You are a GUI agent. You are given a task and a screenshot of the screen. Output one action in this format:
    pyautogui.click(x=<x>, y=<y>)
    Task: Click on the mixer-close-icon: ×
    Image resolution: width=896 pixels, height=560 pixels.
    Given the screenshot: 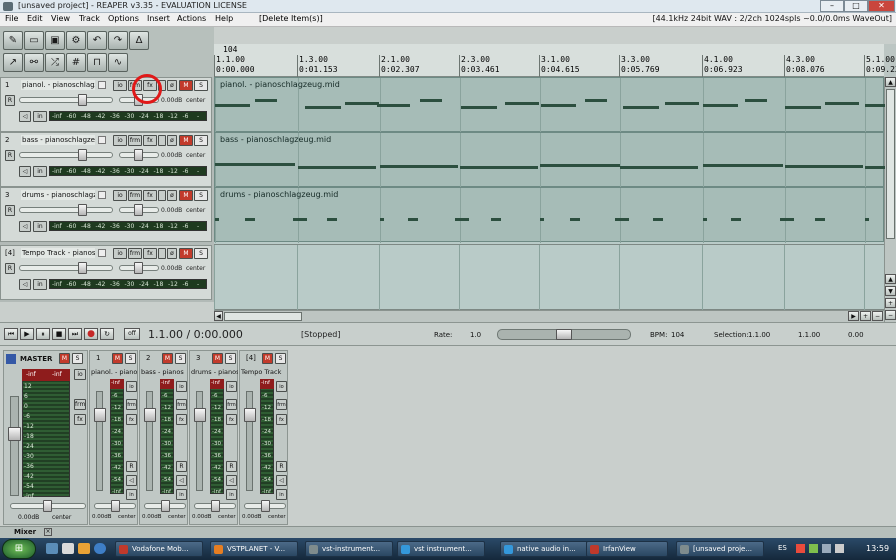 What is the action you would take?
    pyautogui.click(x=48, y=532)
    